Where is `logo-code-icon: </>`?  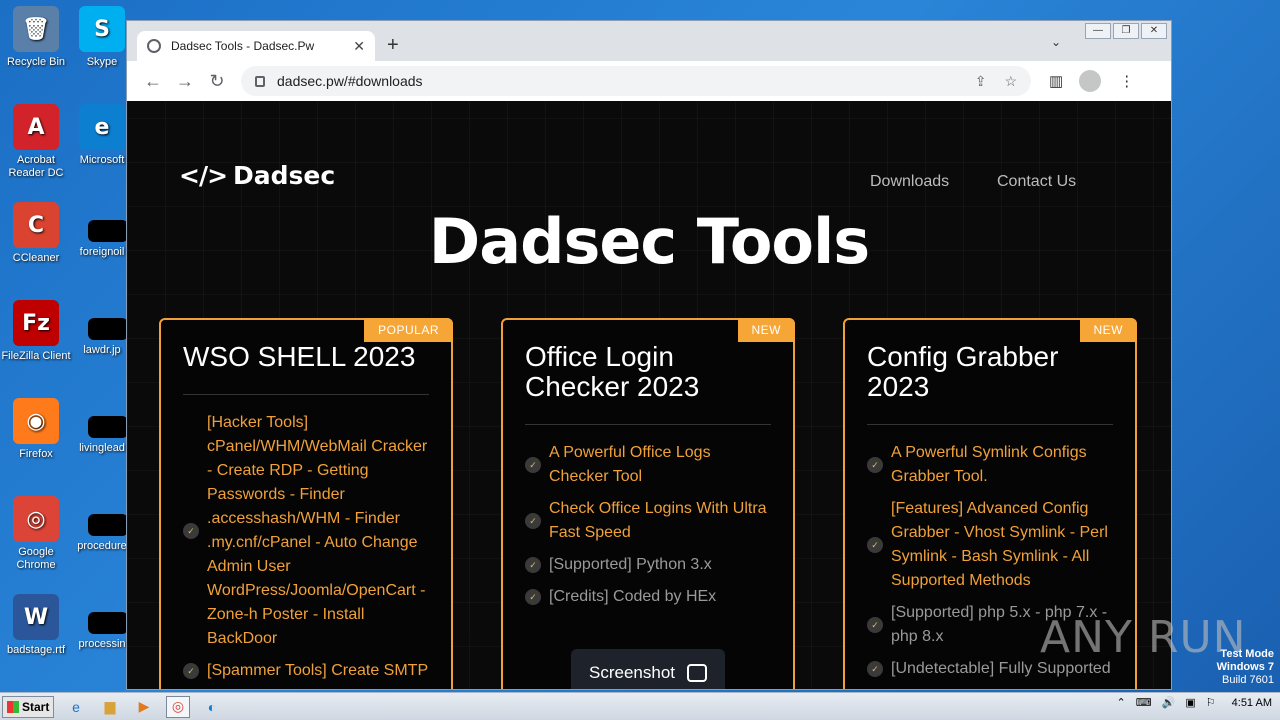
logo-code-icon: </> is located at coordinates (203, 175).